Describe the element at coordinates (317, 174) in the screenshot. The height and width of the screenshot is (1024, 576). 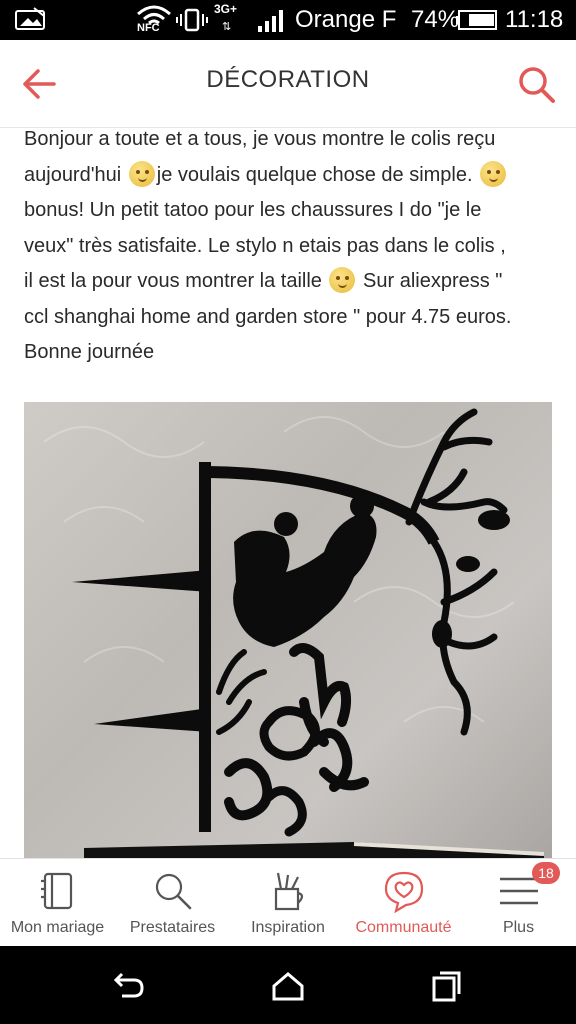
I see `post-line: je voulais quelque chose de simple.` at that location.